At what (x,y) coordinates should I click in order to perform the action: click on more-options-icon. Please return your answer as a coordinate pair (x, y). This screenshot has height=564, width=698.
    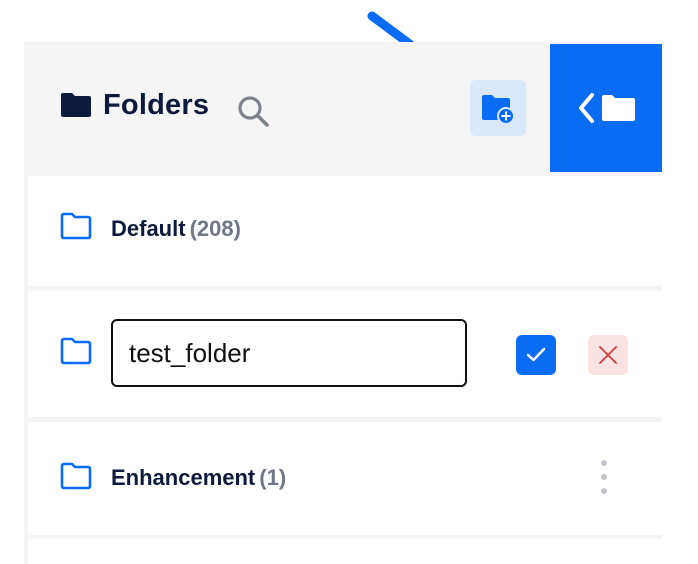
    Looking at the image, I should click on (604, 478).